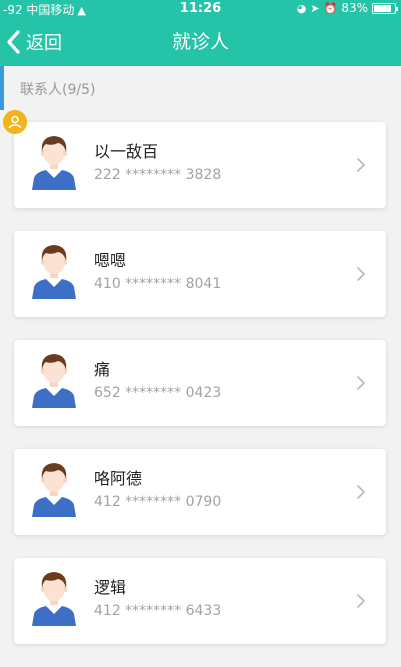 This screenshot has height=667, width=401. What do you see at coordinates (158, 502) in the screenshot?
I see `contact-phone: 412 ******** 0790` at bounding box center [158, 502].